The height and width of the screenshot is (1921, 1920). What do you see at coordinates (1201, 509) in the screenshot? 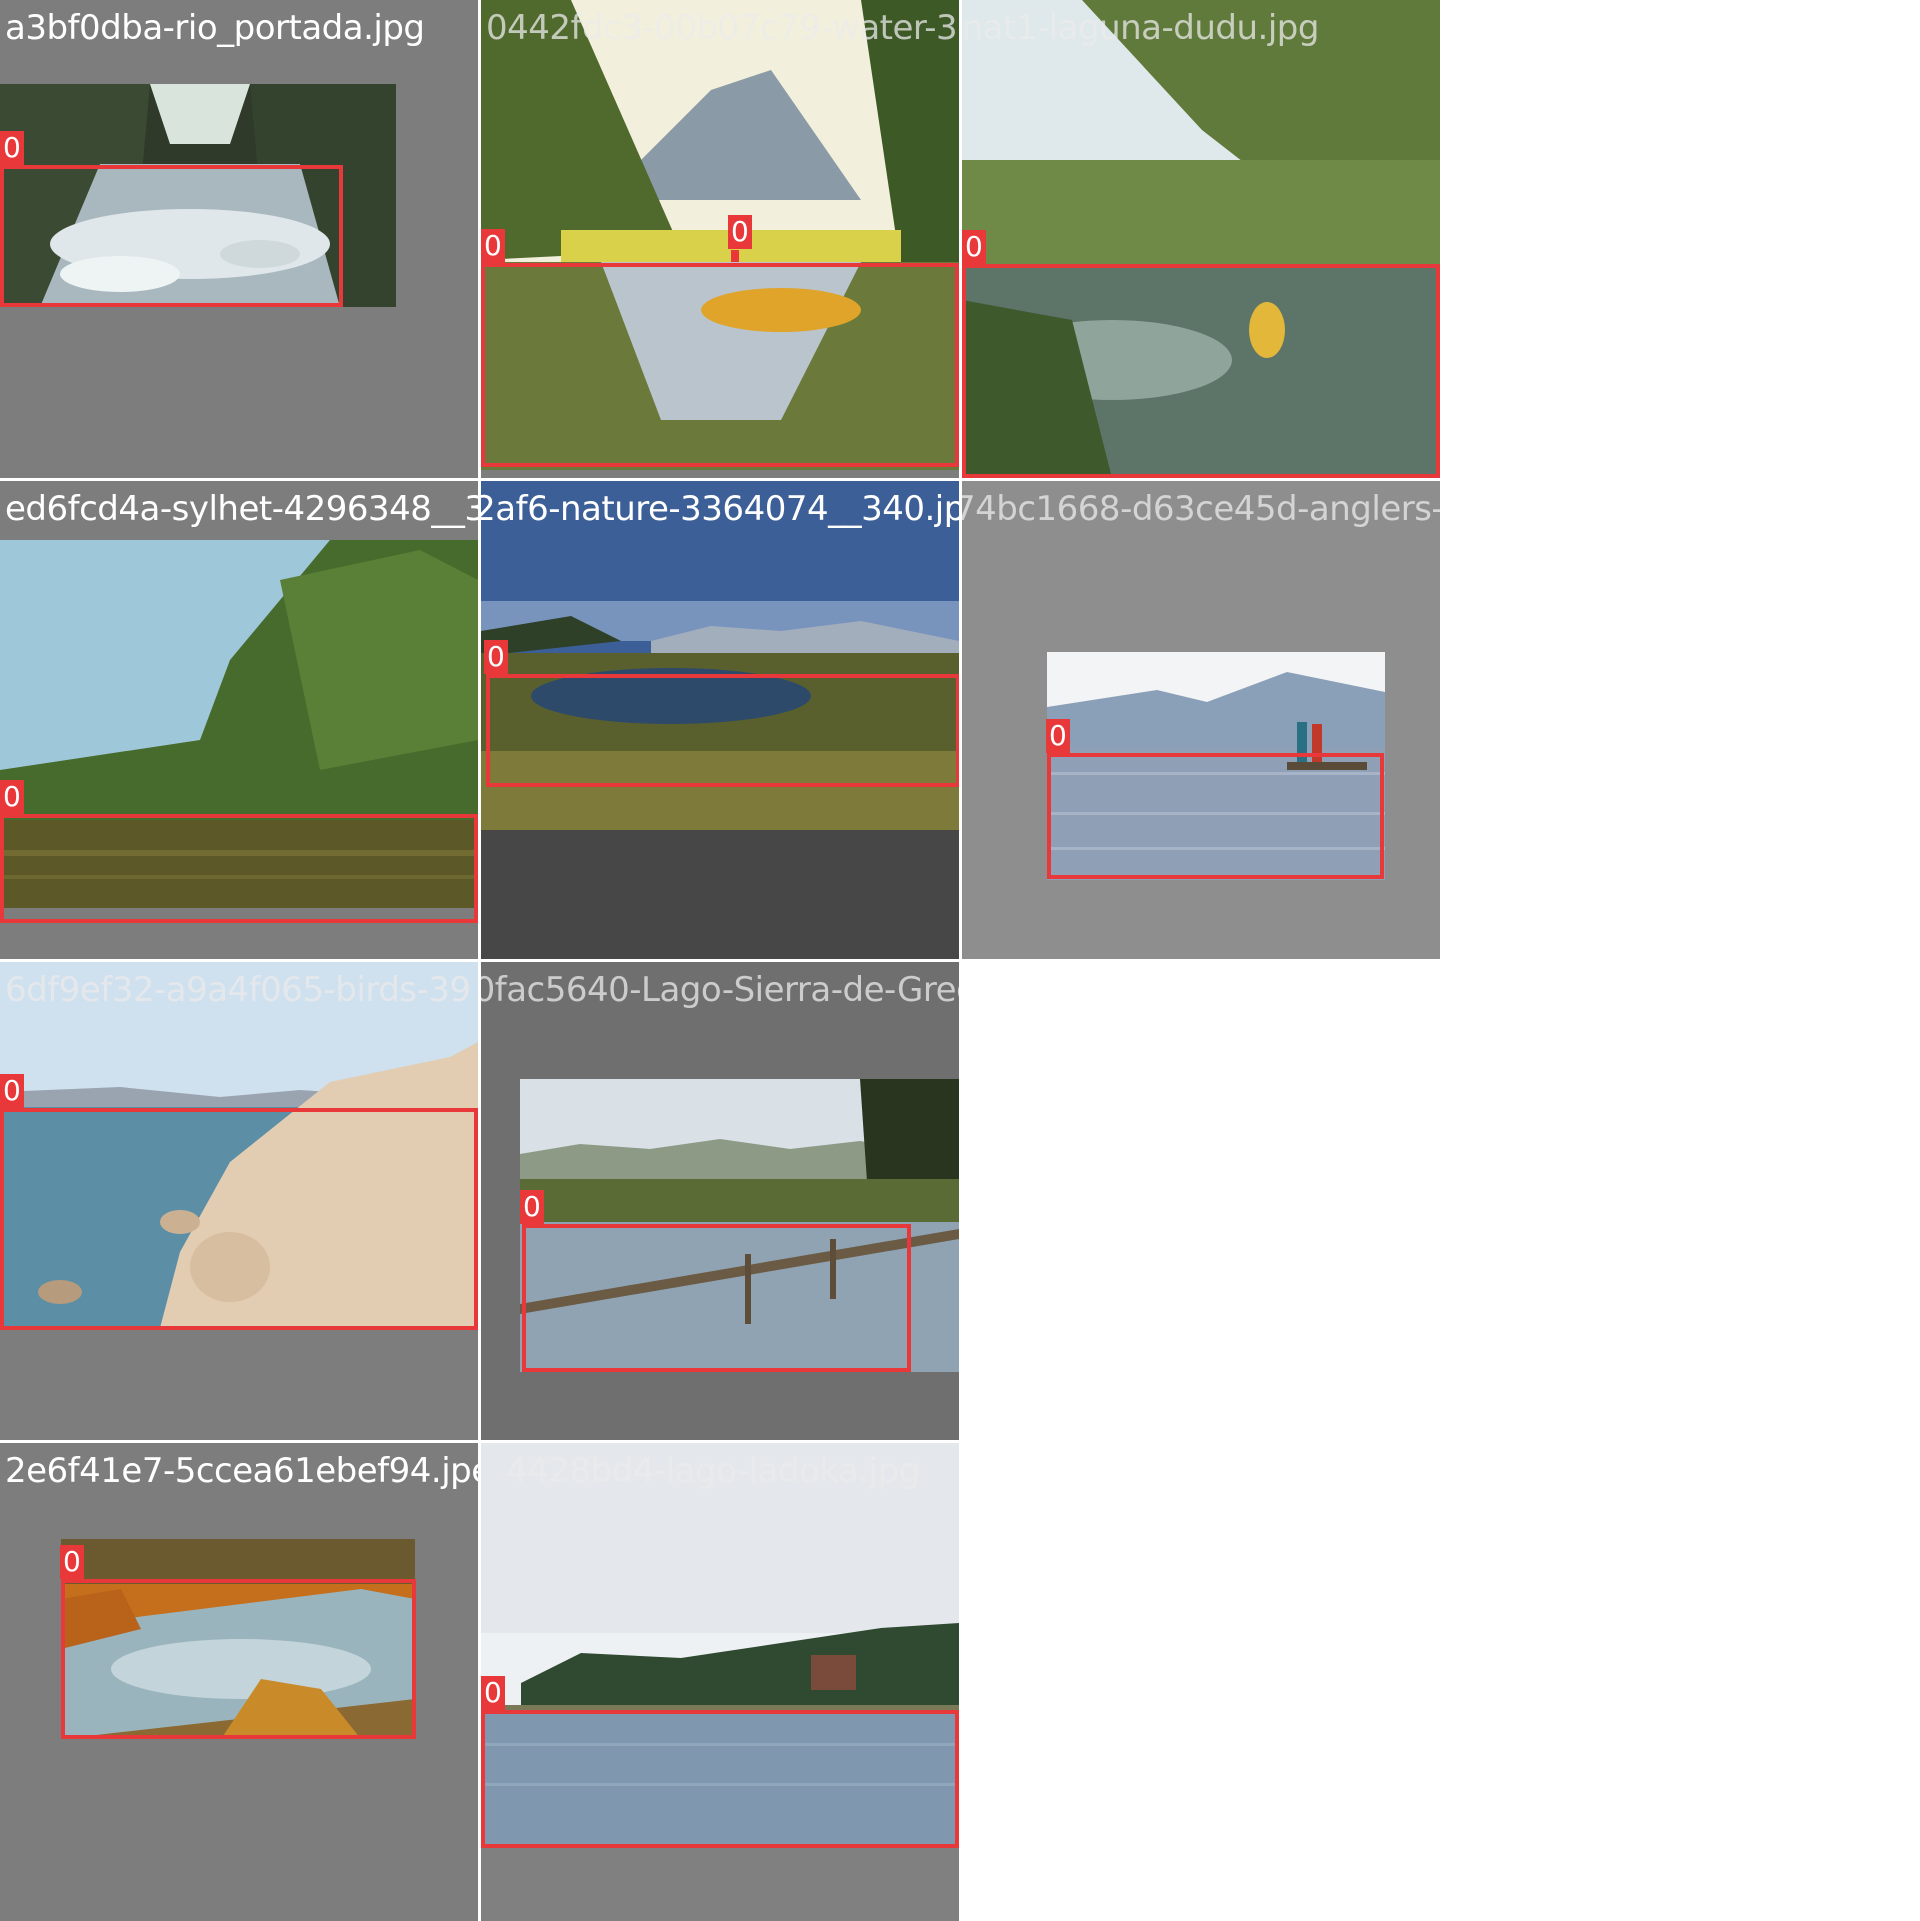
I see `filename-label: 74bc1668-d63ce45d-anglers-929847__340.jp` at bounding box center [1201, 509].